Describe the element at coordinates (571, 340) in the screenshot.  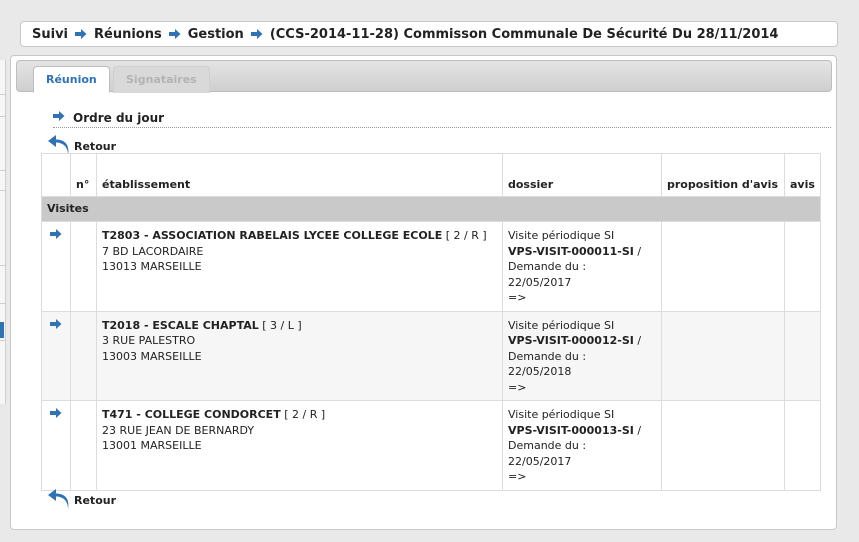
I see `dossier-number: VPS-VISIT-000012-SI` at that location.